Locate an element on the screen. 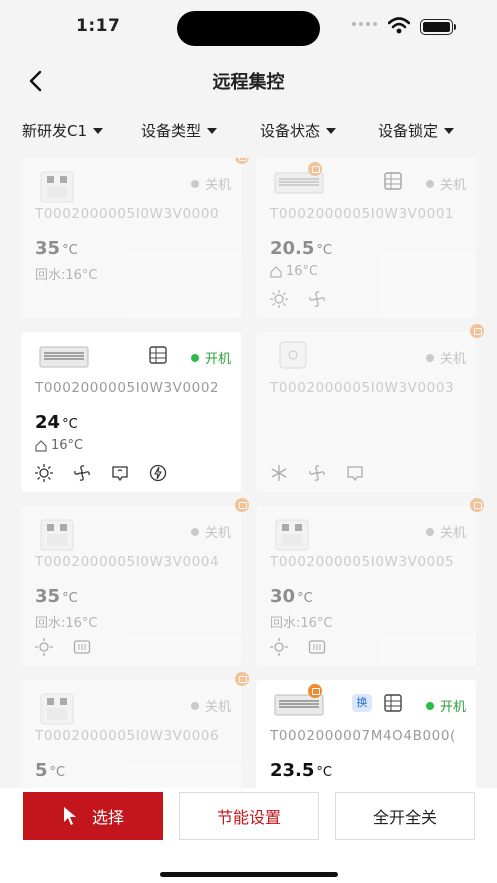 This screenshot has width=497, height=883. filter-label: 设备锁定 is located at coordinates (408, 131).